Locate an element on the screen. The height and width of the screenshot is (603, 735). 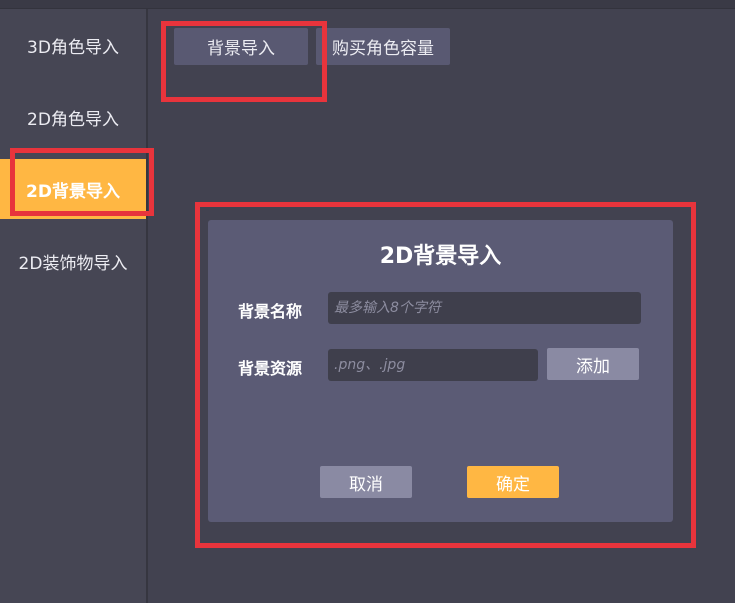
sidebar-item-2d-decoration-import: 2D装饰物导入 is located at coordinates (73, 261).